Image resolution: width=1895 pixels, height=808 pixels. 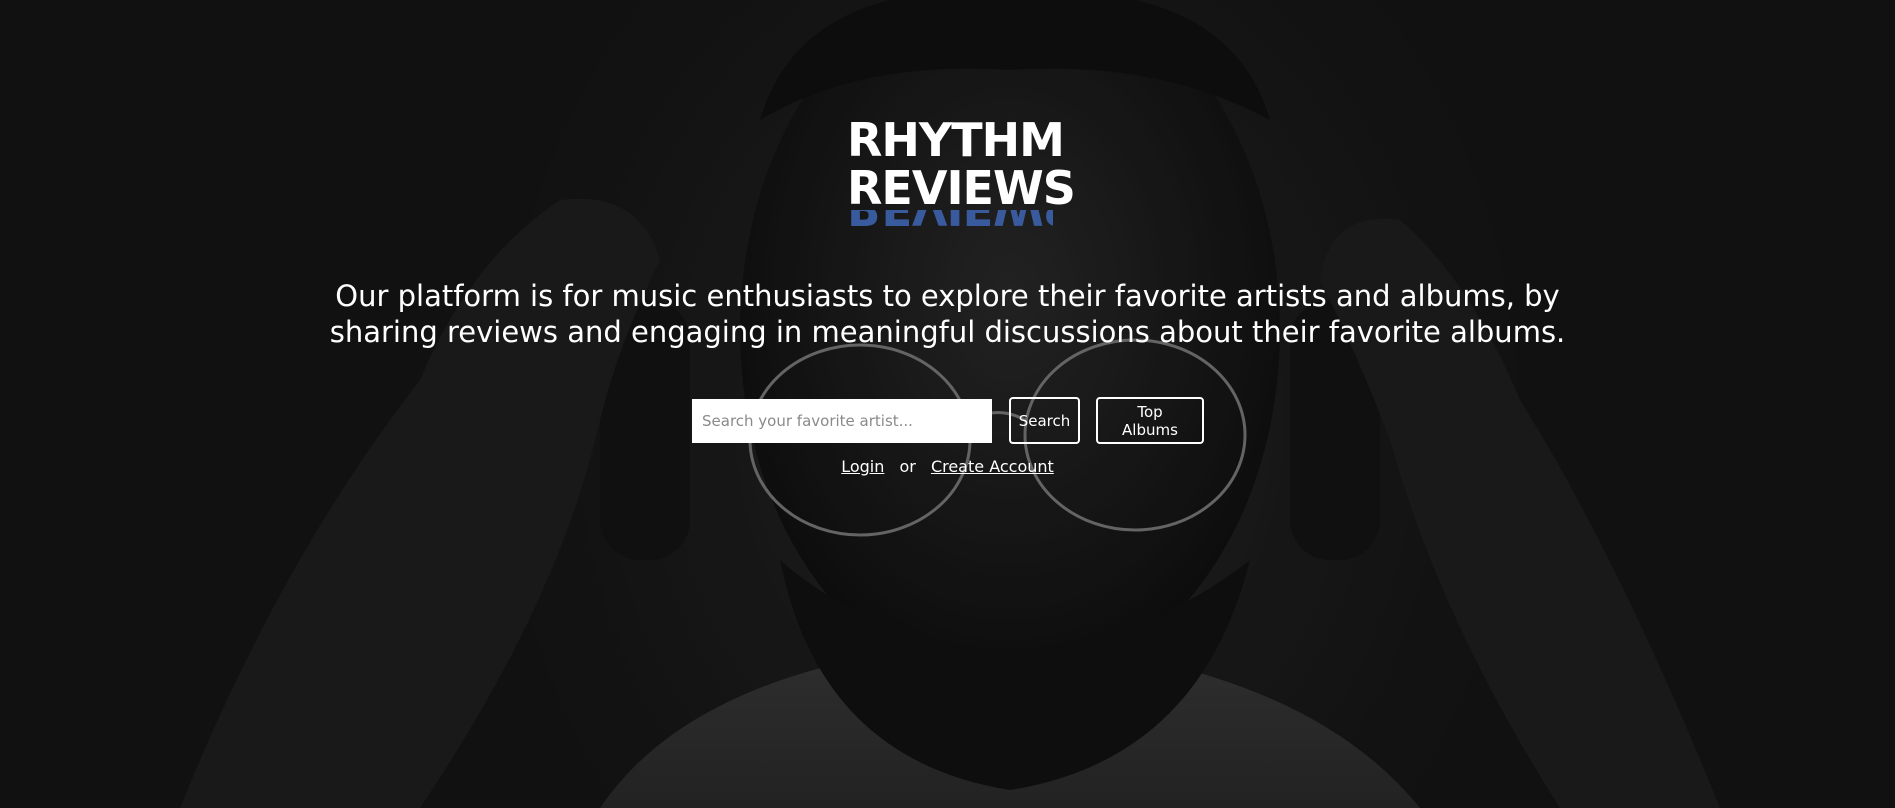 What do you see at coordinates (956, 140) in the screenshot?
I see `brand-line-1: RHYTHM` at bounding box center [956, 140].